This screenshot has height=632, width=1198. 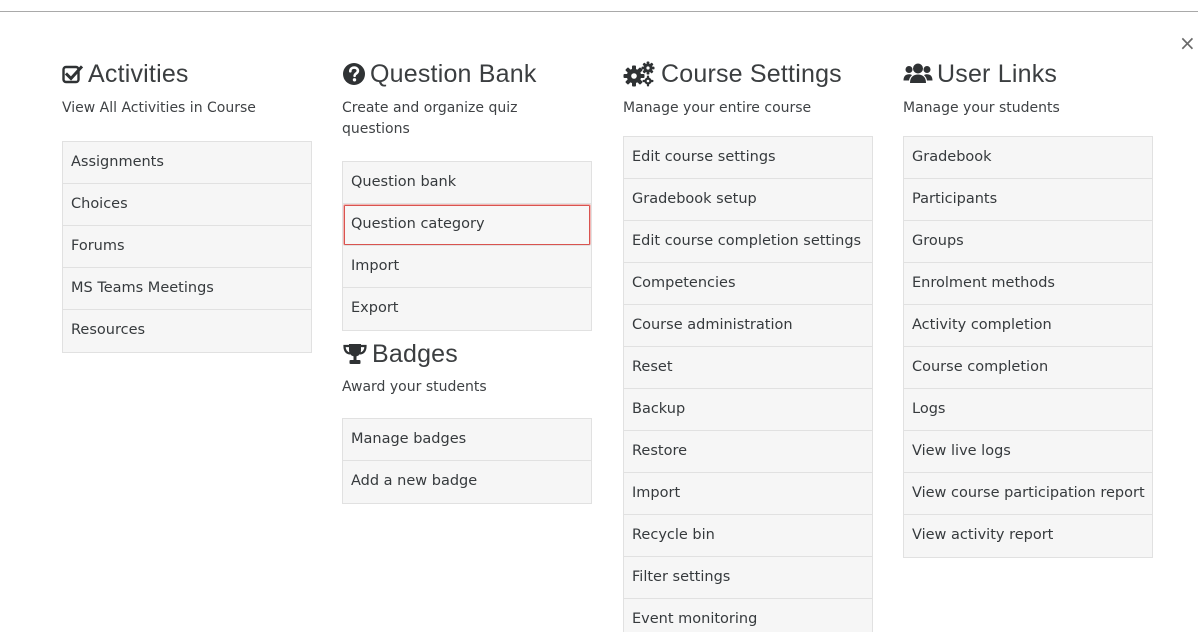 What do you see at coordinates (73, 74) in the screenshot?
I see `checkbox-icon` at bounding box center [73, 74].